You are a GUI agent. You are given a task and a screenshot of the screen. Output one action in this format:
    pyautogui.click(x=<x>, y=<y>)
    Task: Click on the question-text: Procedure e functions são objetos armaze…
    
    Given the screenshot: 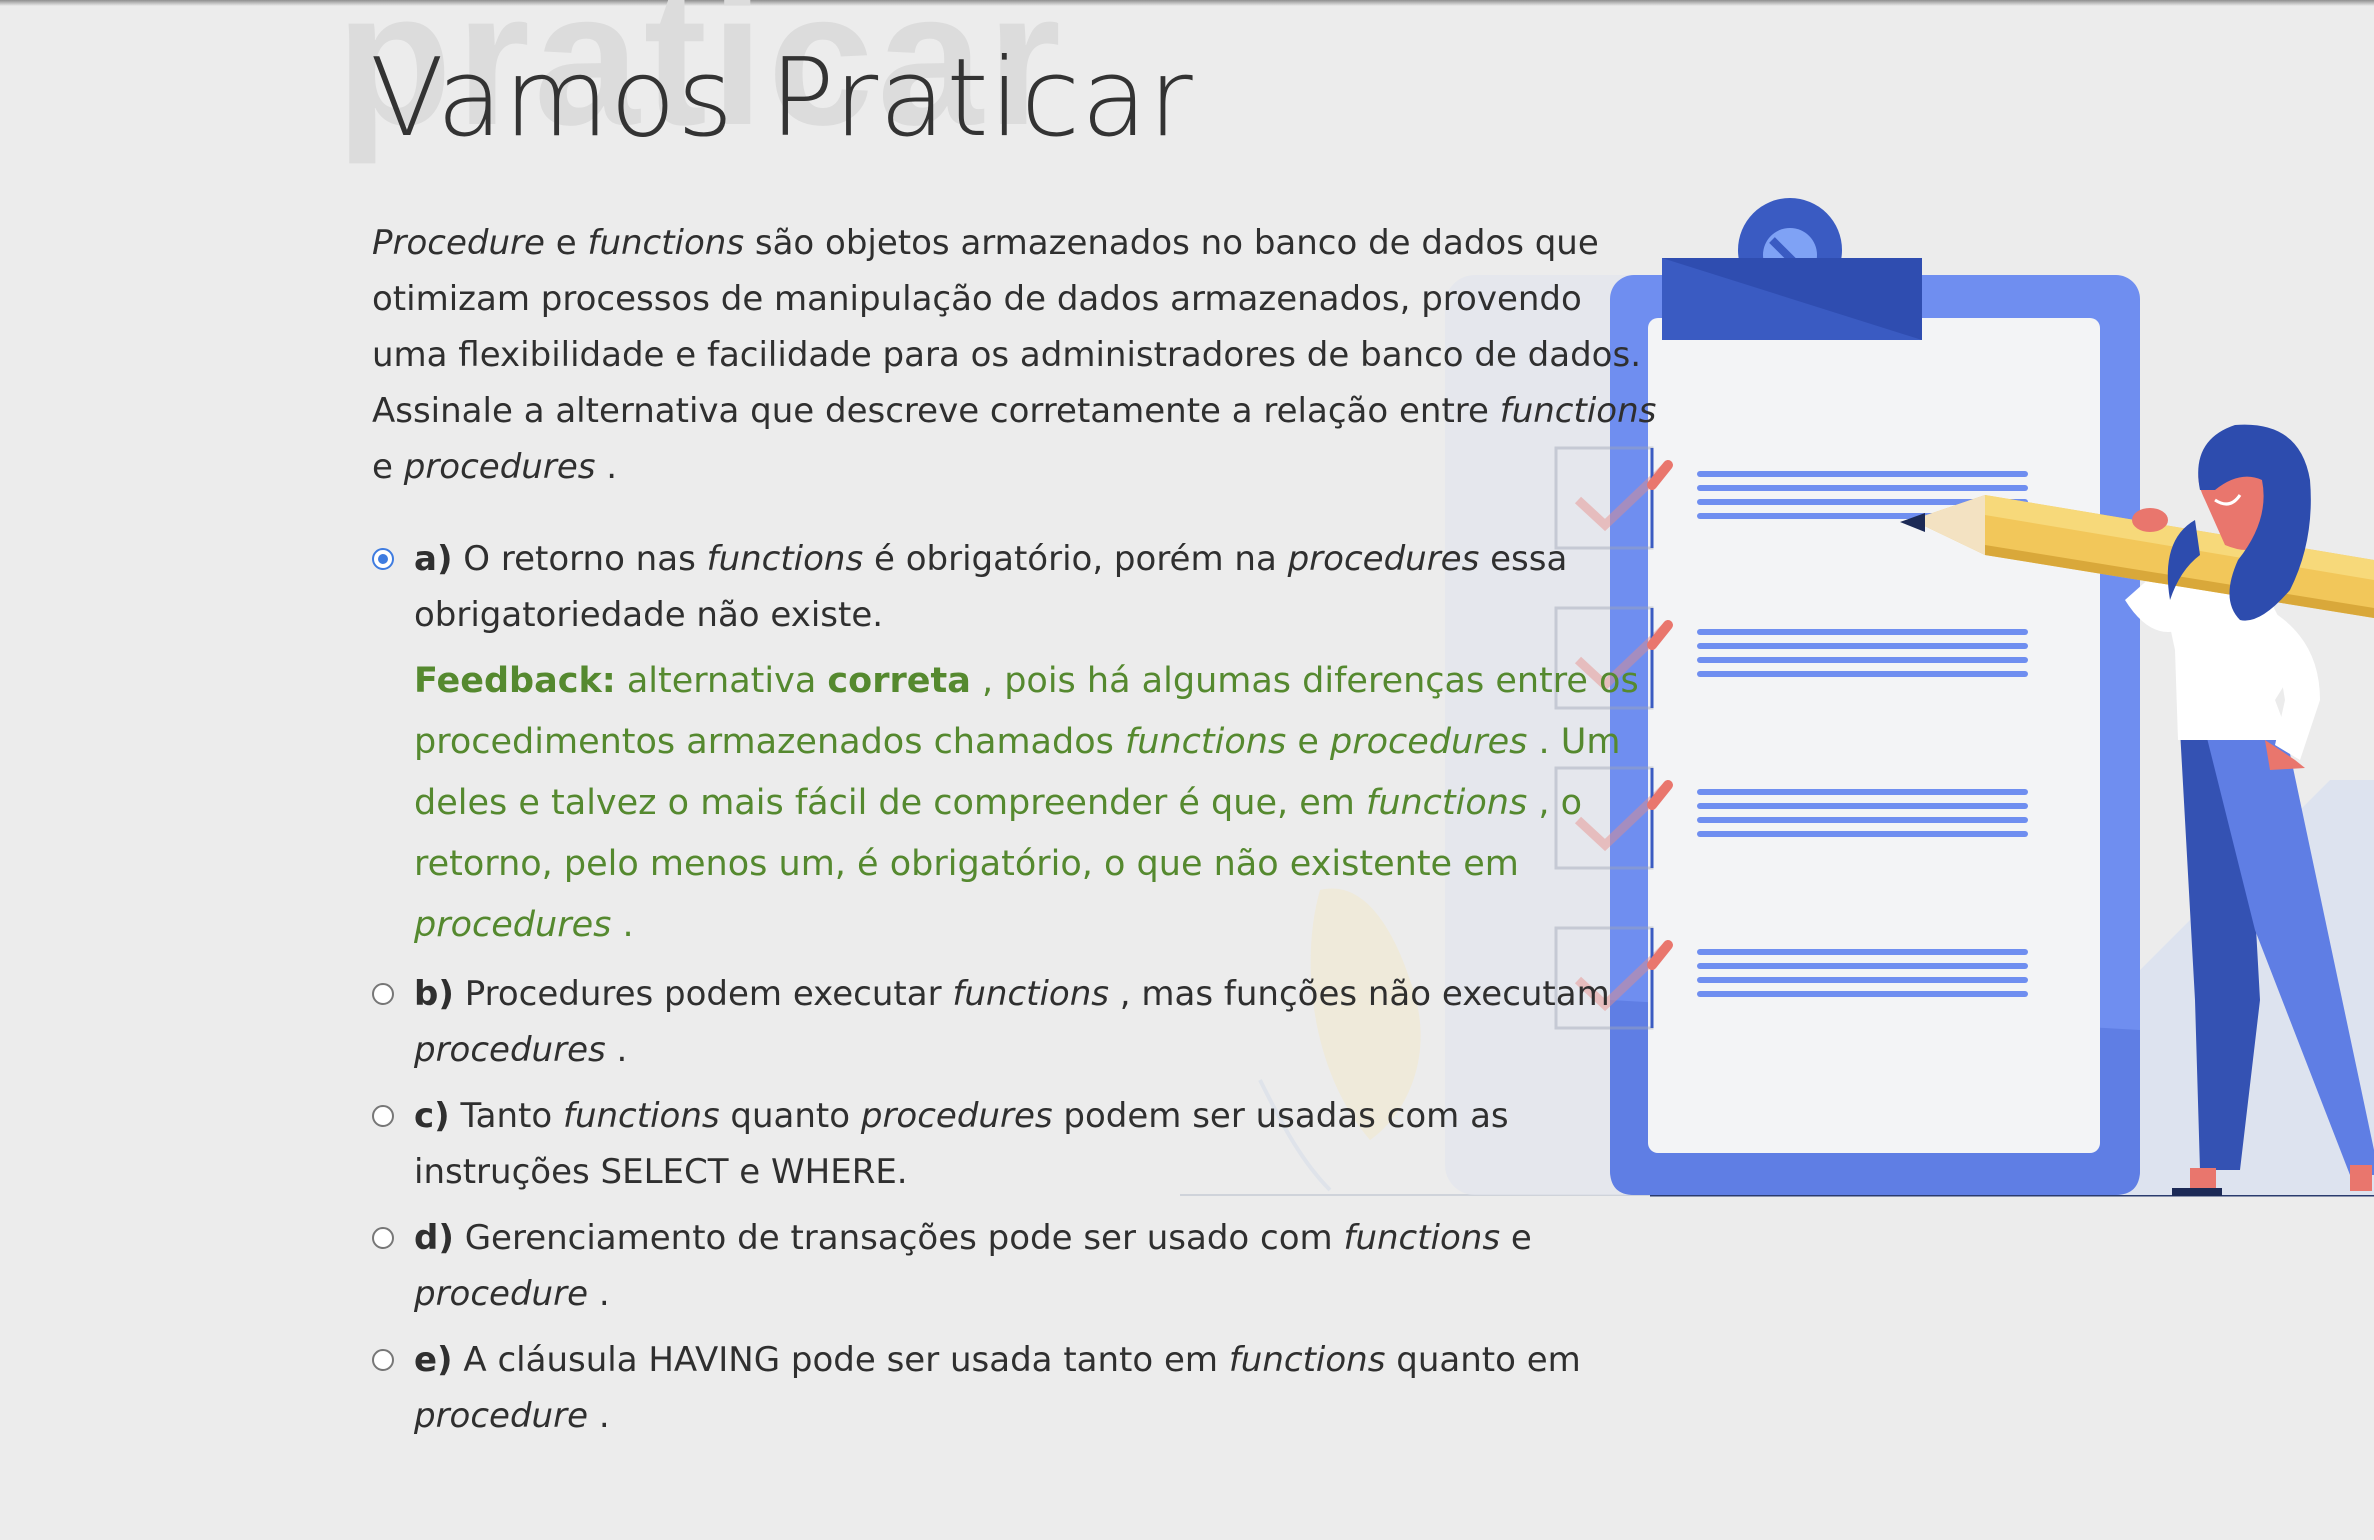 What is the action you would take?
    pyautogui.click(x=1017, y=355)
    